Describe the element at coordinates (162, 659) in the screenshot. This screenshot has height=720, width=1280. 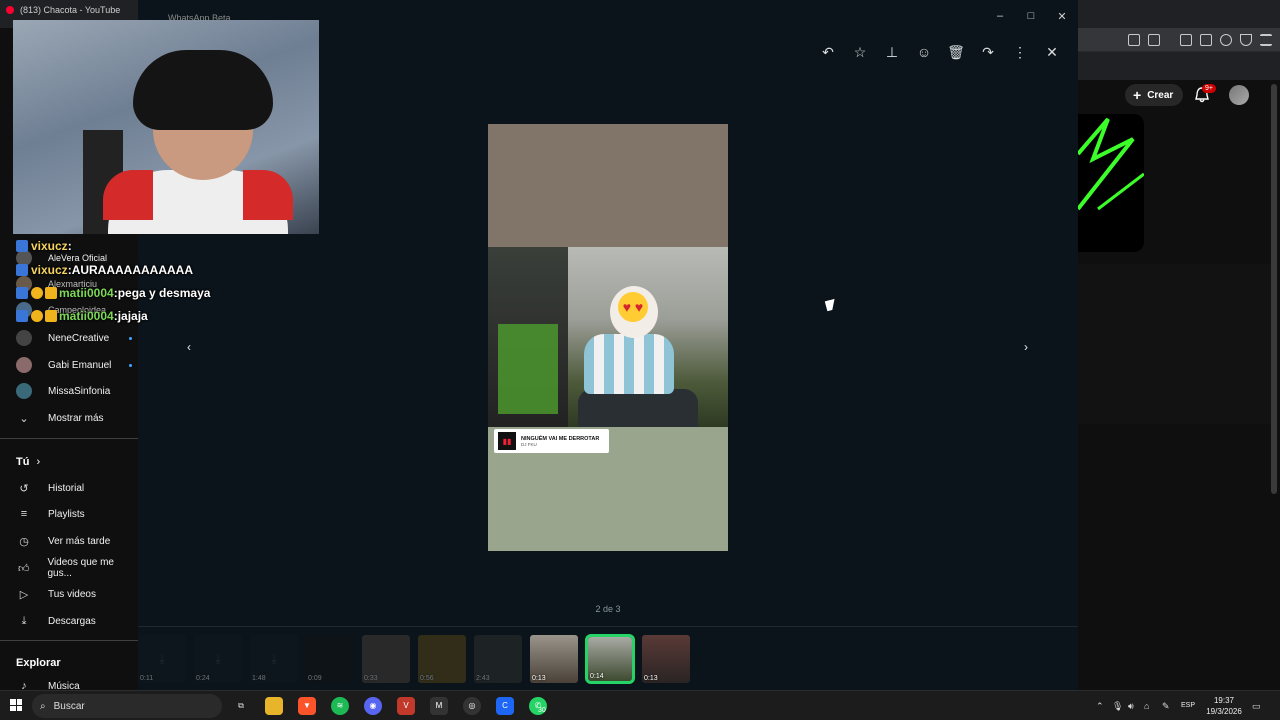
I see `media-thumbnail: ⤓ 0:11` at that location.